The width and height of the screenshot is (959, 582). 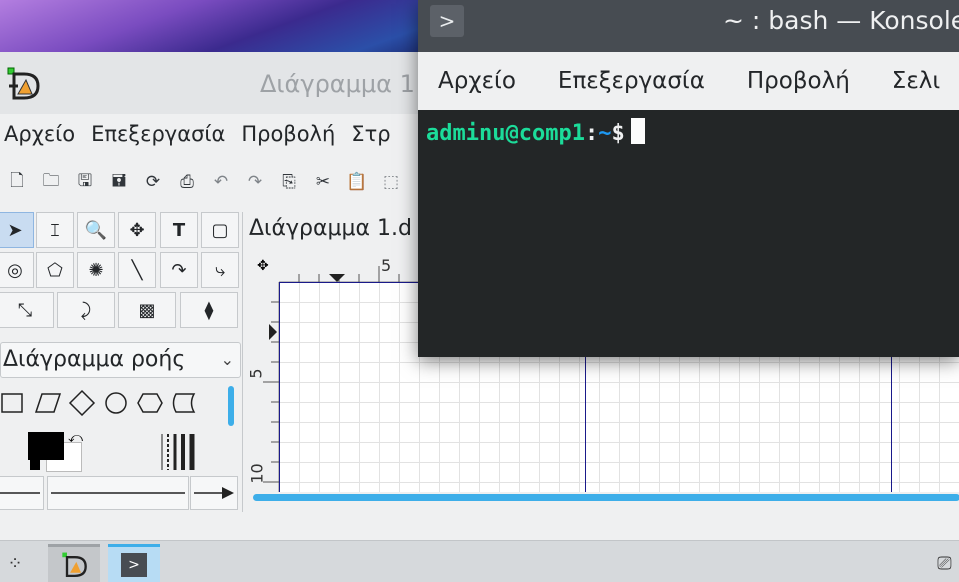 What do you see at coordinates (618, 133) in the screenshot?
I see `prompt-sign: $` at bounding box center [618, 133].